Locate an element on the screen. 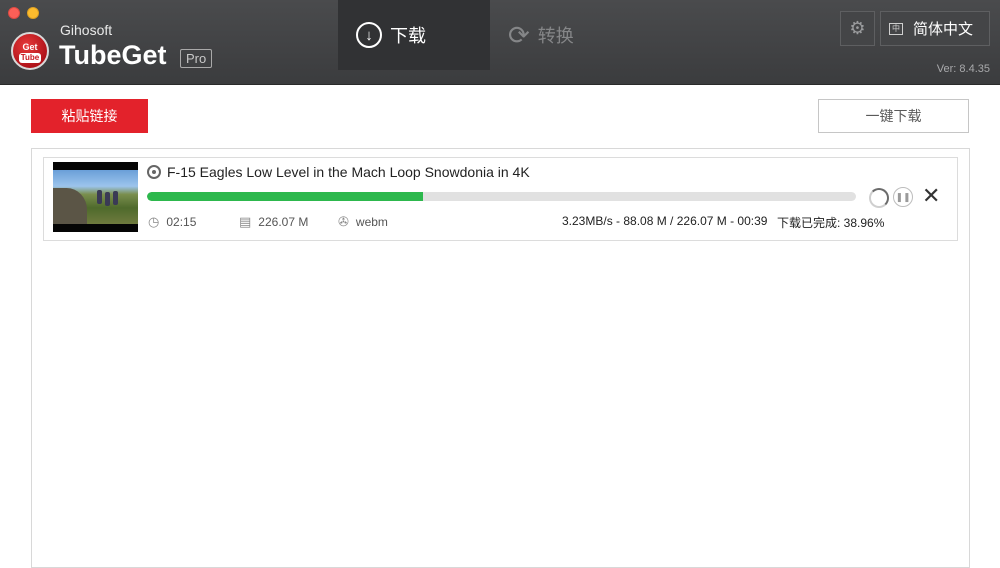 The width and height of the screenshot is (1000, 568). format-info: ✇ webm is located at coordinates (363, 222).